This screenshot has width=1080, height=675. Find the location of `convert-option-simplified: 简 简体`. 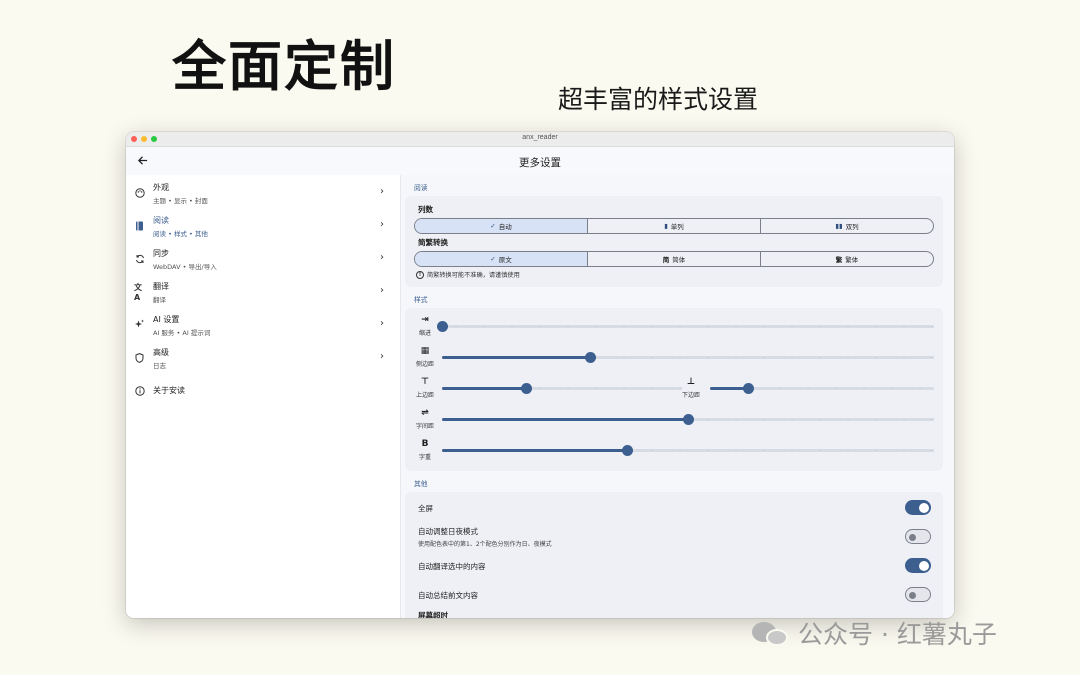

convert-option-simplified: 简 简体 is located at coordinates (674, 259).